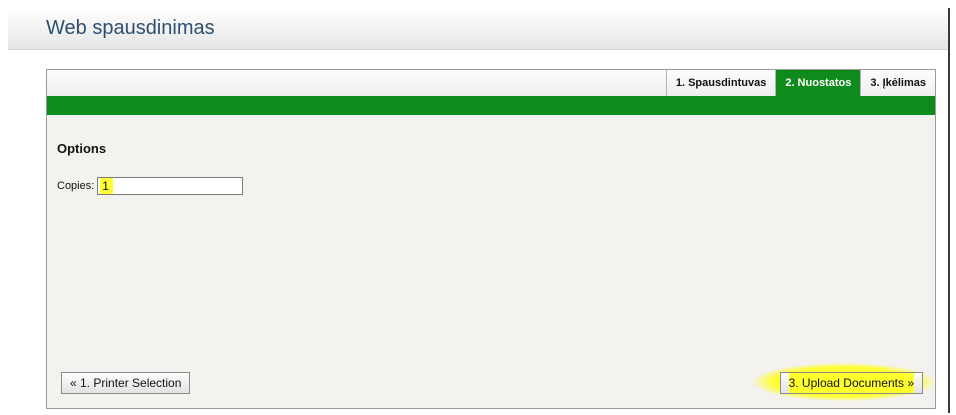 Image resolution: width=956 pixels, height=415 pixels. I want to click on copies-input: 1, so click(170, 186).